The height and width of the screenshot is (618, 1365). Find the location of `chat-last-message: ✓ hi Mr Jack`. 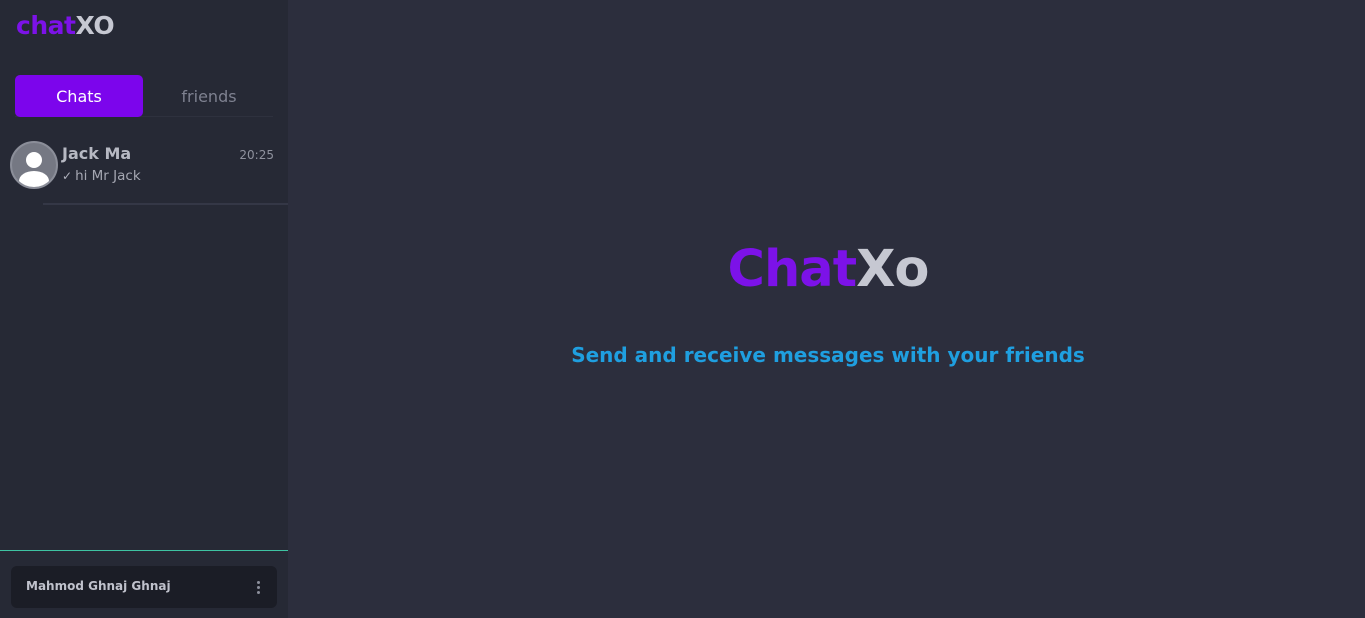

chat-last-message: ✓ hi Mr Jack is located at coordinates (101, 176).